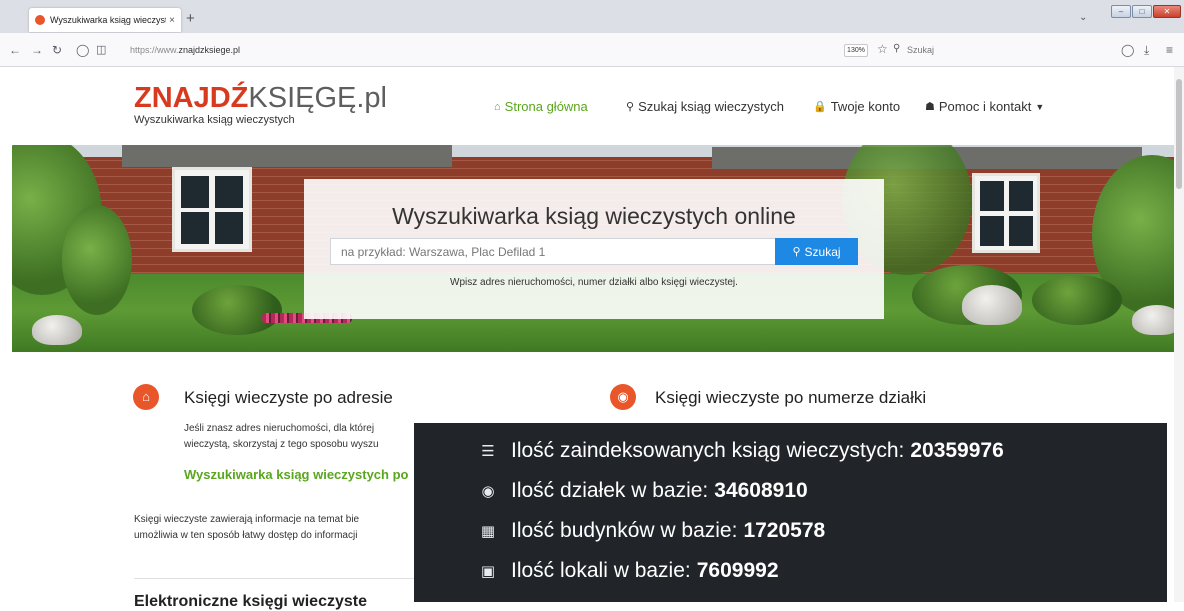 Image resolution: width=1184 pixels, height=611 pixels. What do you see at coordinates (488, 451) in the screenshot?
I see `database-icon: ☰` at bounding box center [488, 451].